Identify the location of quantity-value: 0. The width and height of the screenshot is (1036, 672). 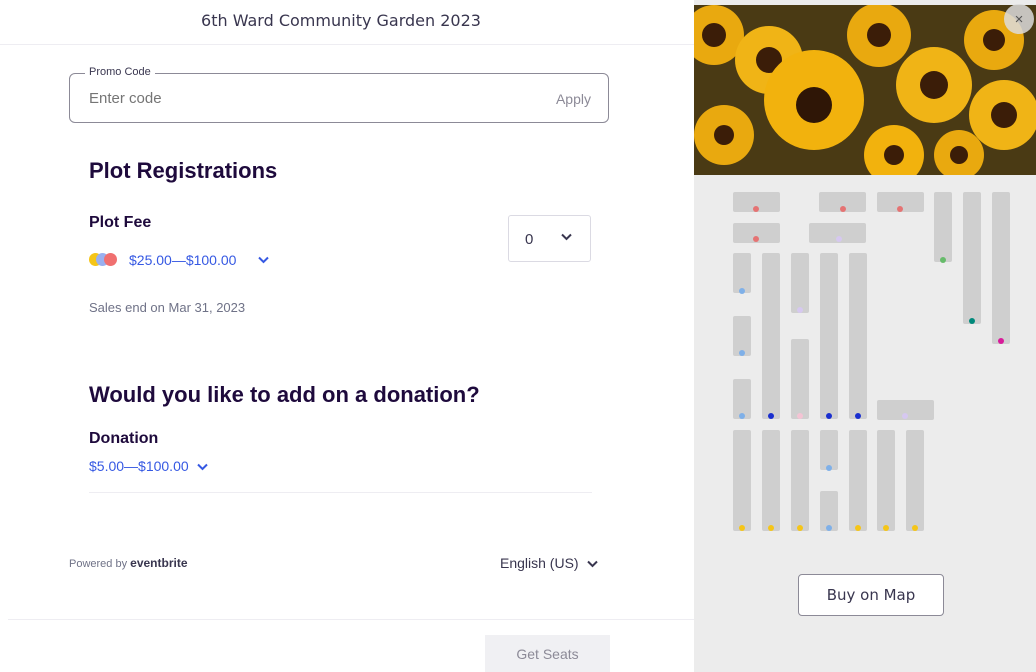
(529, 239).